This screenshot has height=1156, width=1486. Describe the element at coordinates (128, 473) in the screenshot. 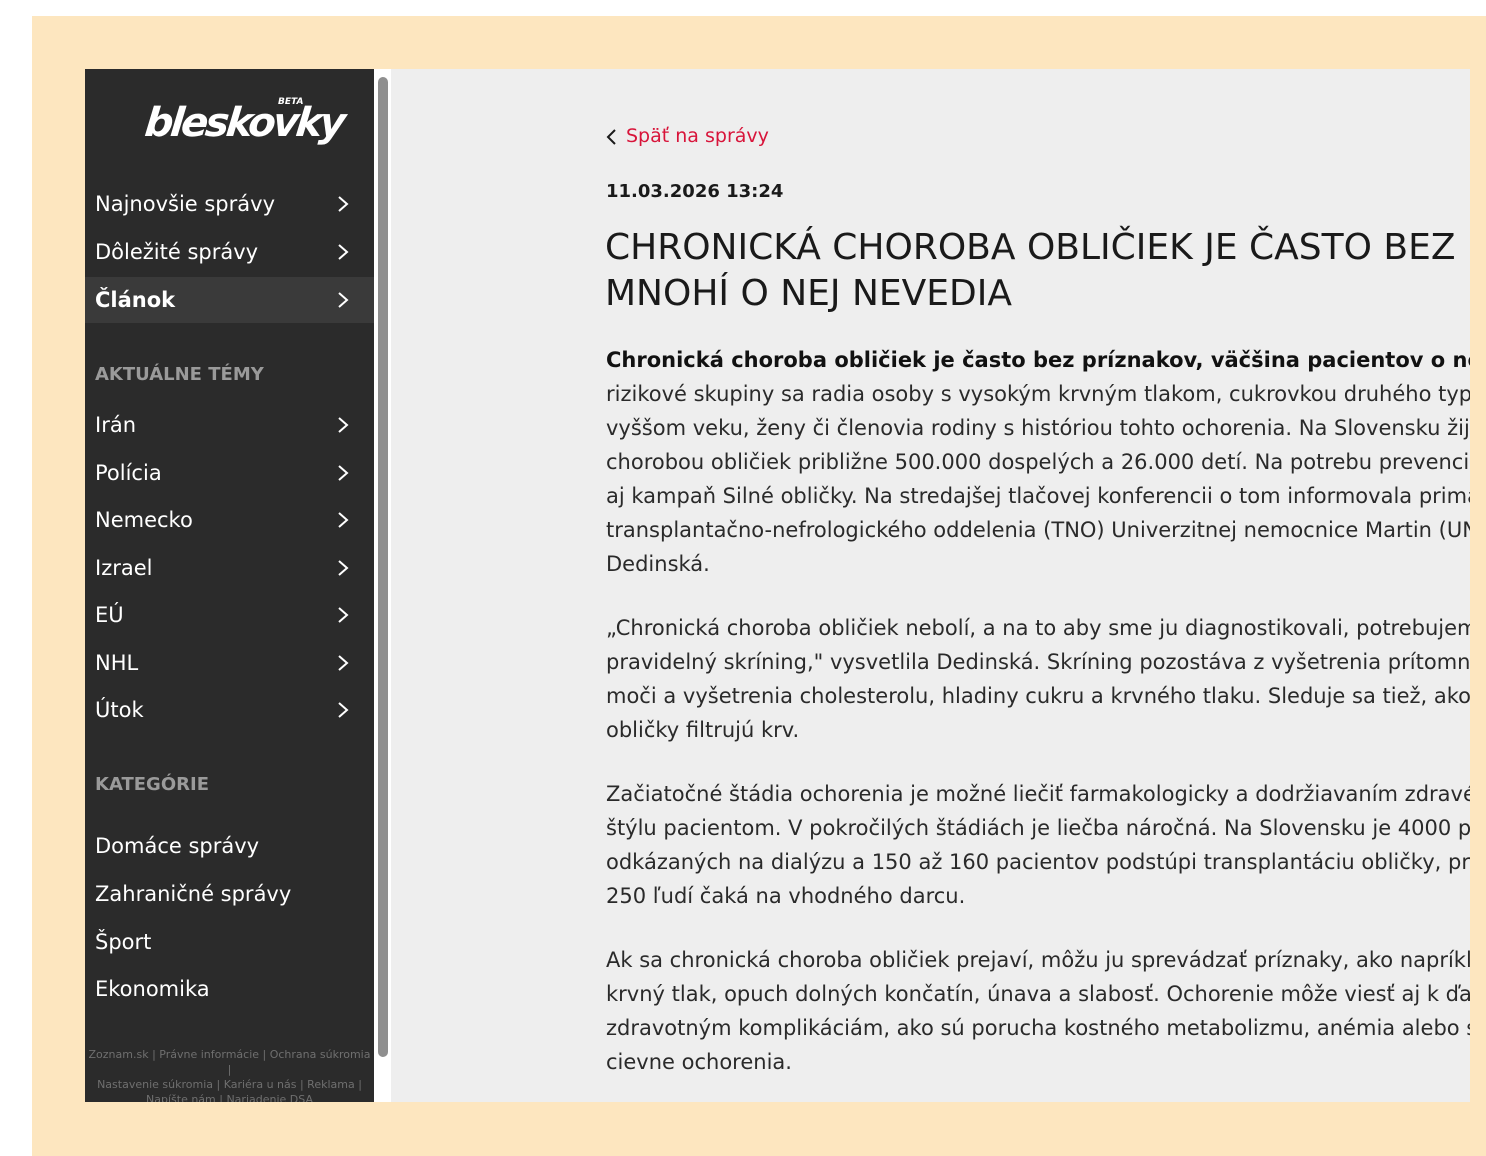

I see `sidebar-item-label: Polícia` at that location.